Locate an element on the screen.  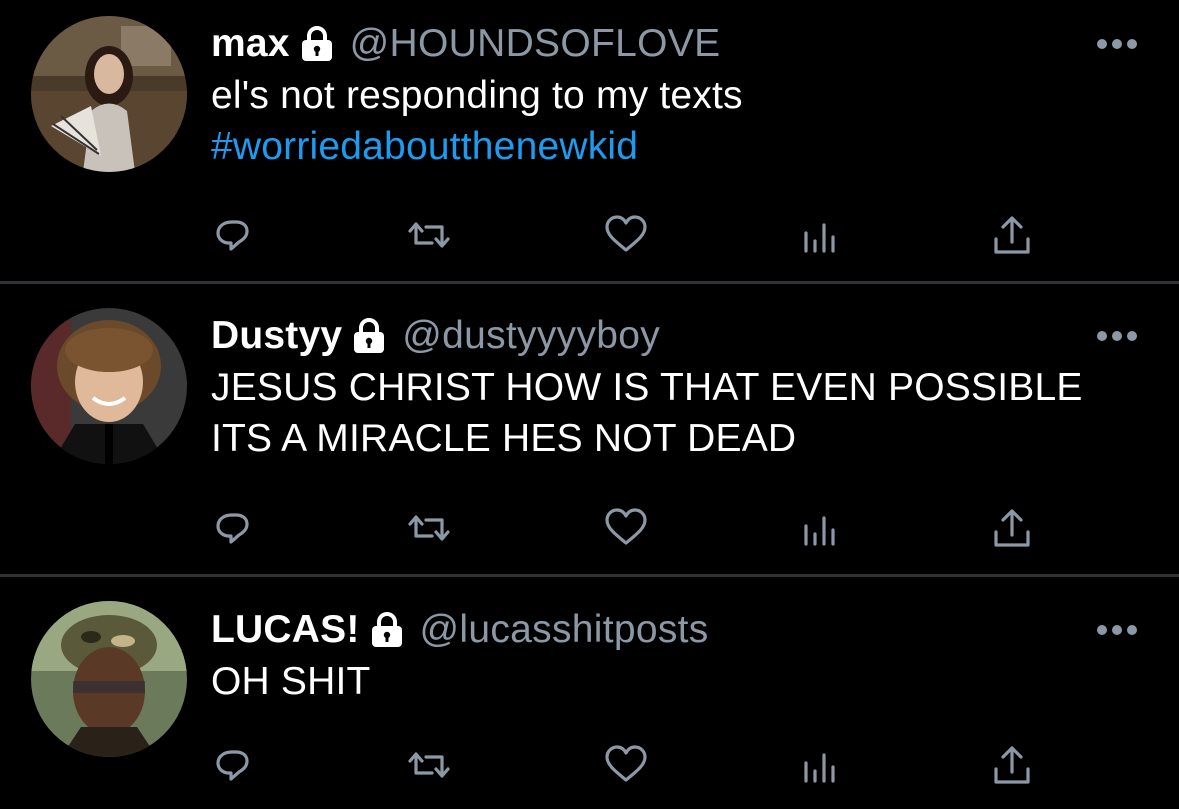
tweet-text: OH SHIT is located at coordinates (681, 681).